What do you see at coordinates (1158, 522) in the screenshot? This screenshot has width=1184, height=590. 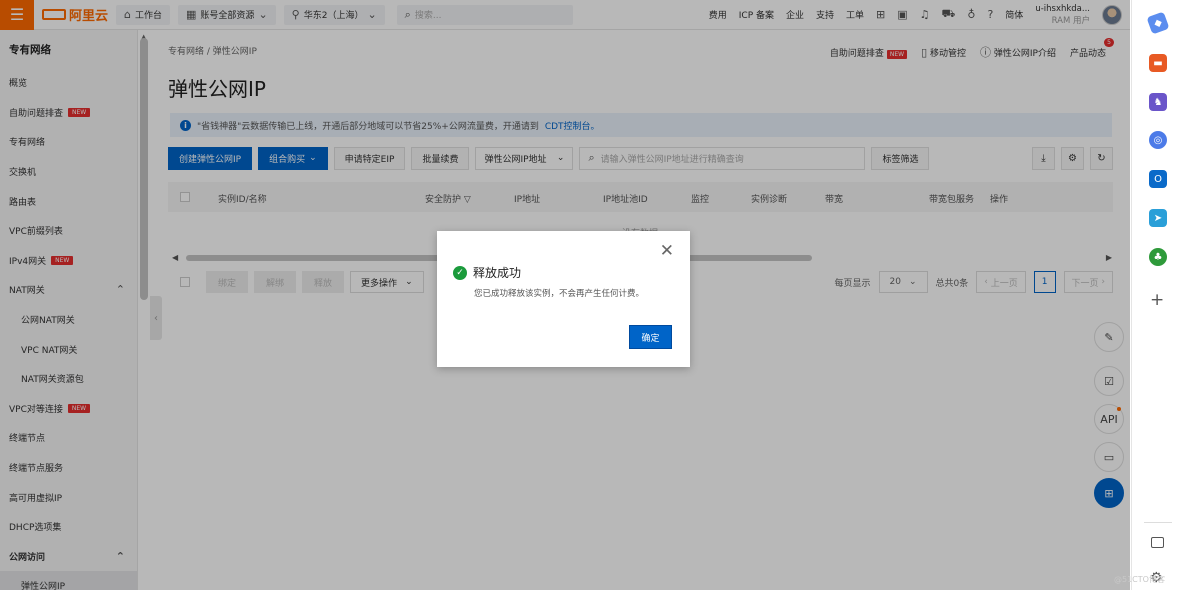 I see `dock-divider` at bounding box center [1158, 522].